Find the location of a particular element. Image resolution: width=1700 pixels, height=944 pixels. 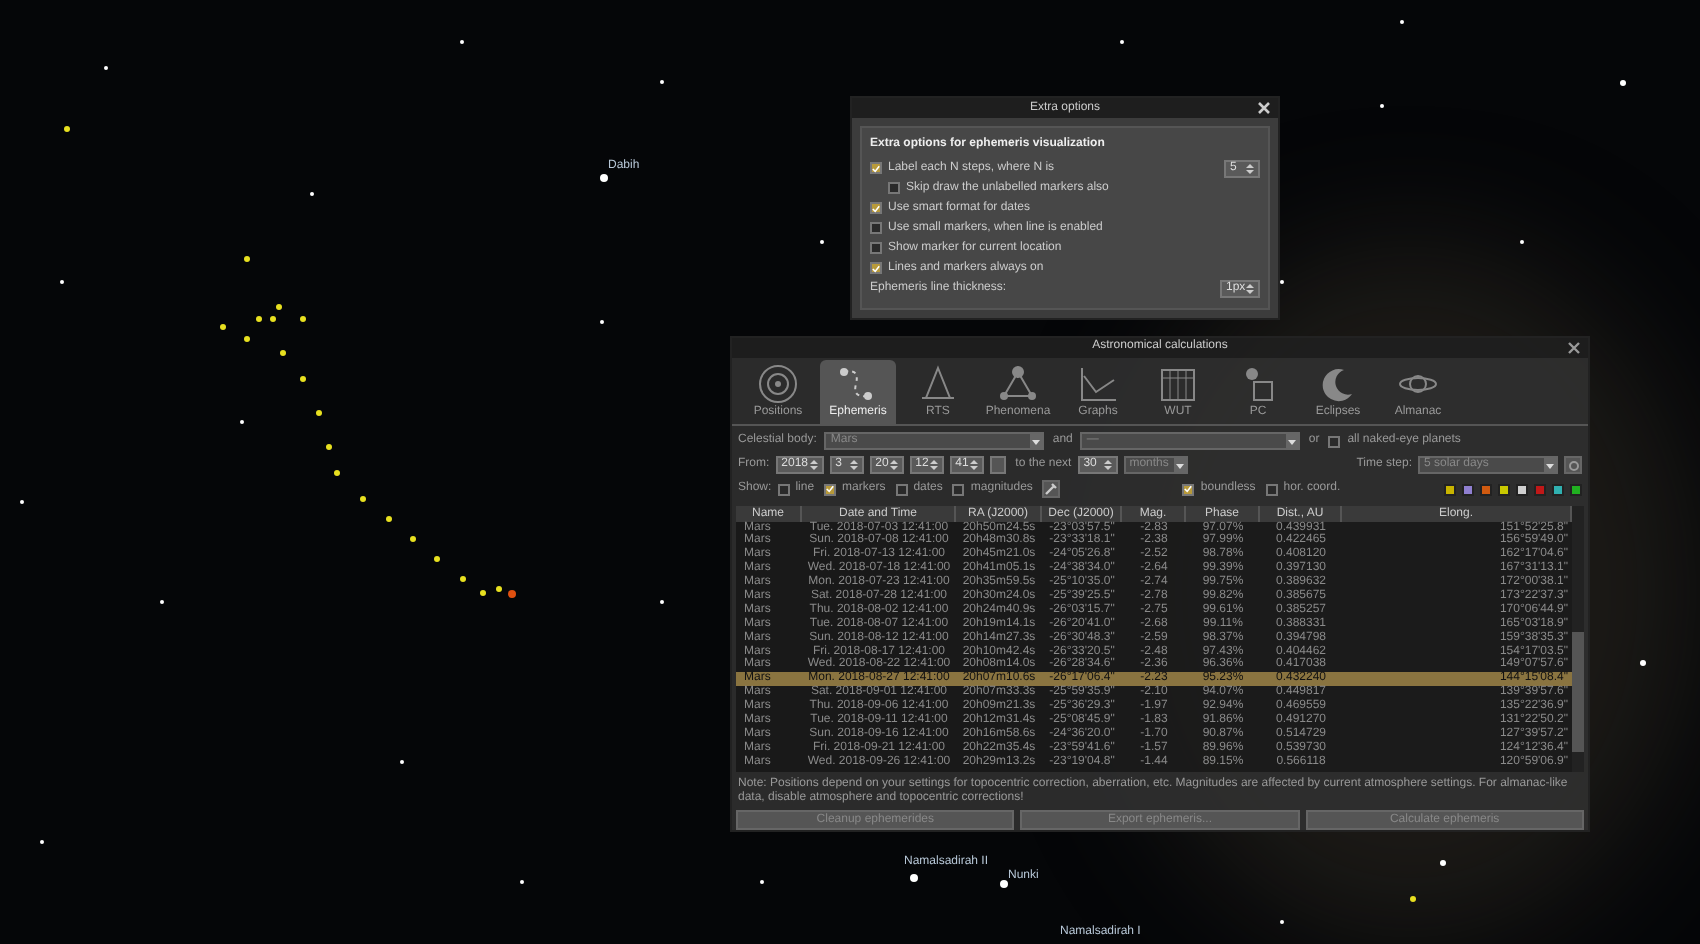

scrollbar-thumb is located at coordinates (1578, 692).